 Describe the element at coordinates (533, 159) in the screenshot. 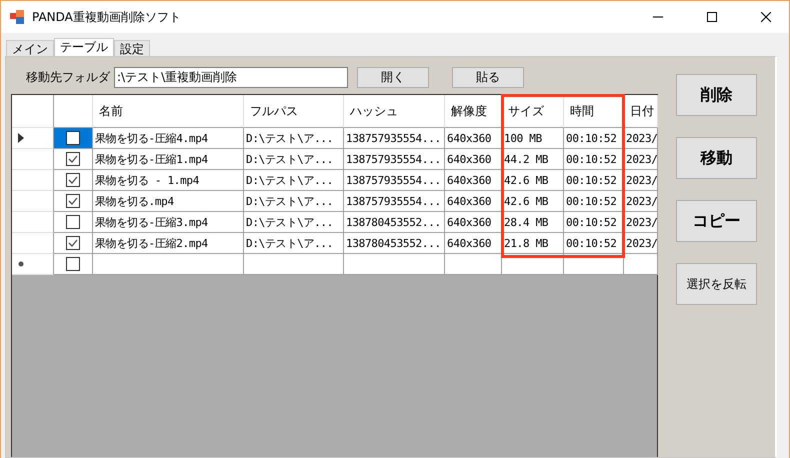

I see `table-cell: 44.2 MB` at that location.